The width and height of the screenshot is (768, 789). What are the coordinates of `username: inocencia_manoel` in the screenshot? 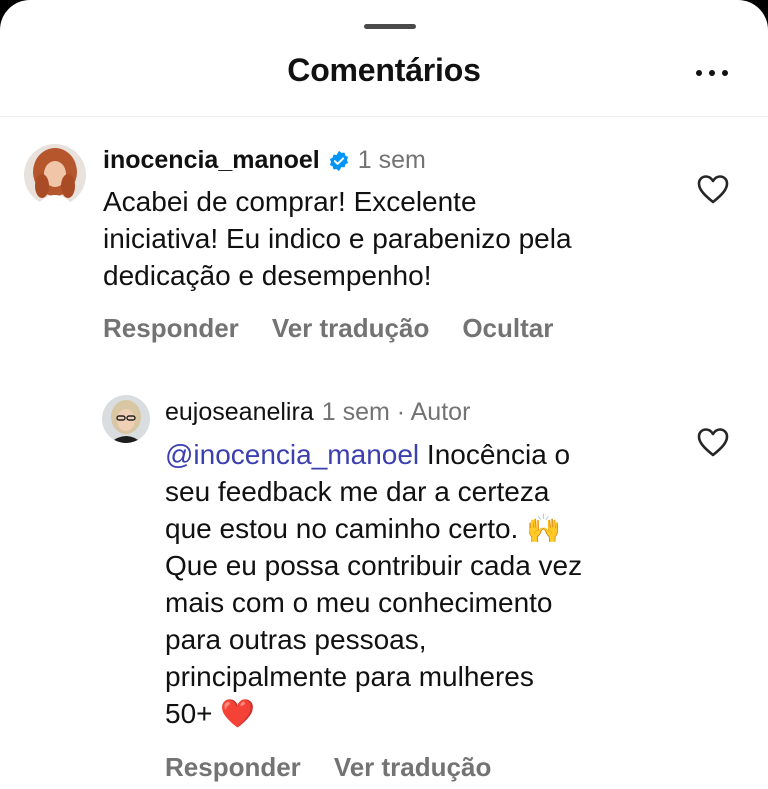 It's located at (211, 160).